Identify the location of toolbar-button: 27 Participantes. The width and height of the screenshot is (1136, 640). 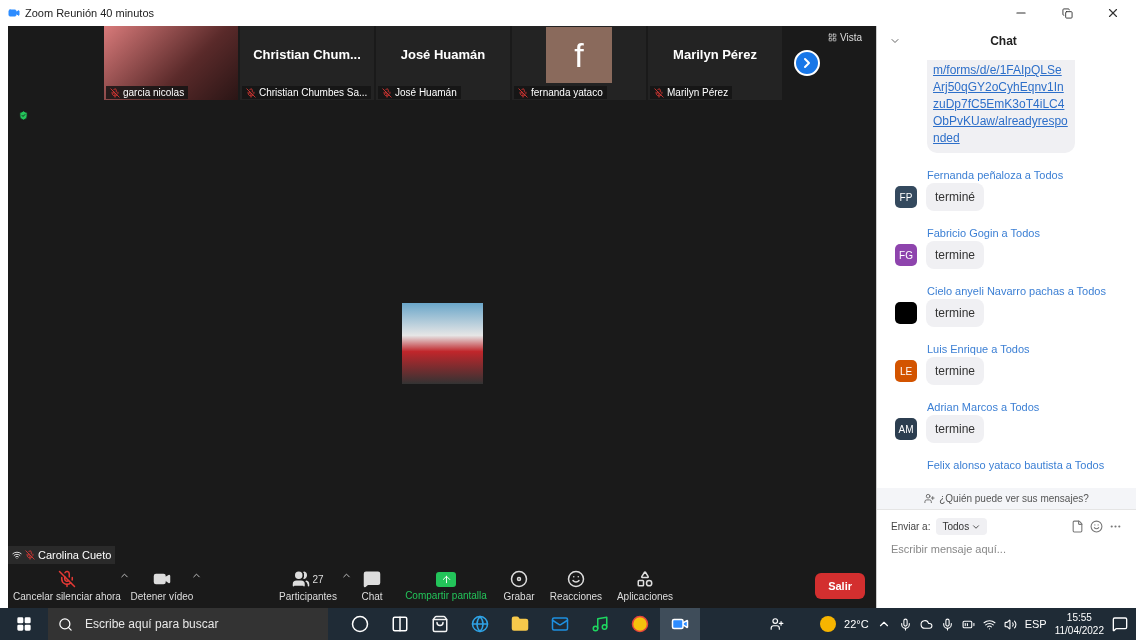
(308, 586).